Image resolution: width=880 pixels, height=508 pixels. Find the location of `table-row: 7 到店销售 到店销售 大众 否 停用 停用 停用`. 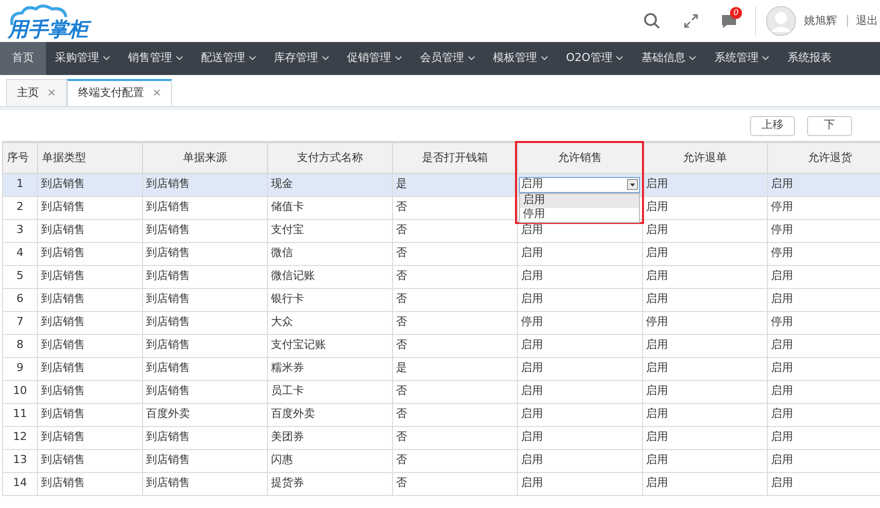

table-row: 7 到店销售 到店销售 大众 否 停用 停用 停用 is located at coordinates (441, 322).